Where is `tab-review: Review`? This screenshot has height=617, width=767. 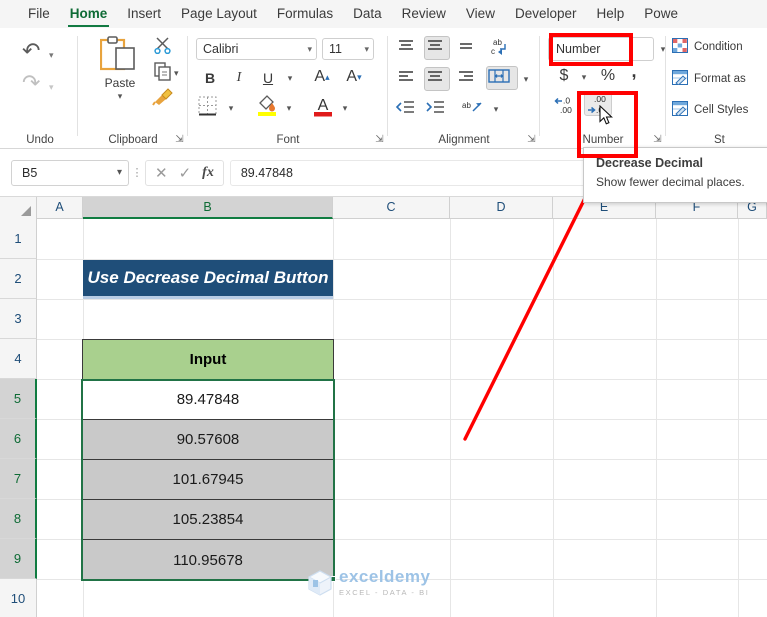
tab-review: Review is located at coordinates (424, 14).